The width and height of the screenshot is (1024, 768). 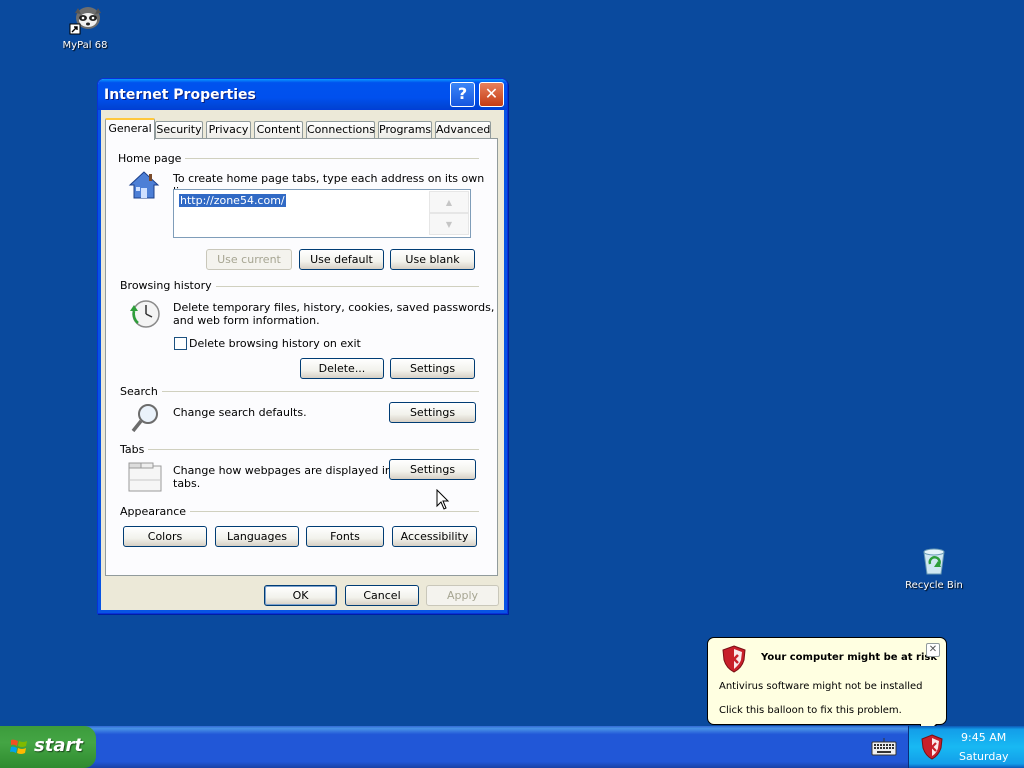 What do you see at coordinates (934, 560) in the screenshot?
I see `recycle-bin-icon` at bounding box center [934, 560].